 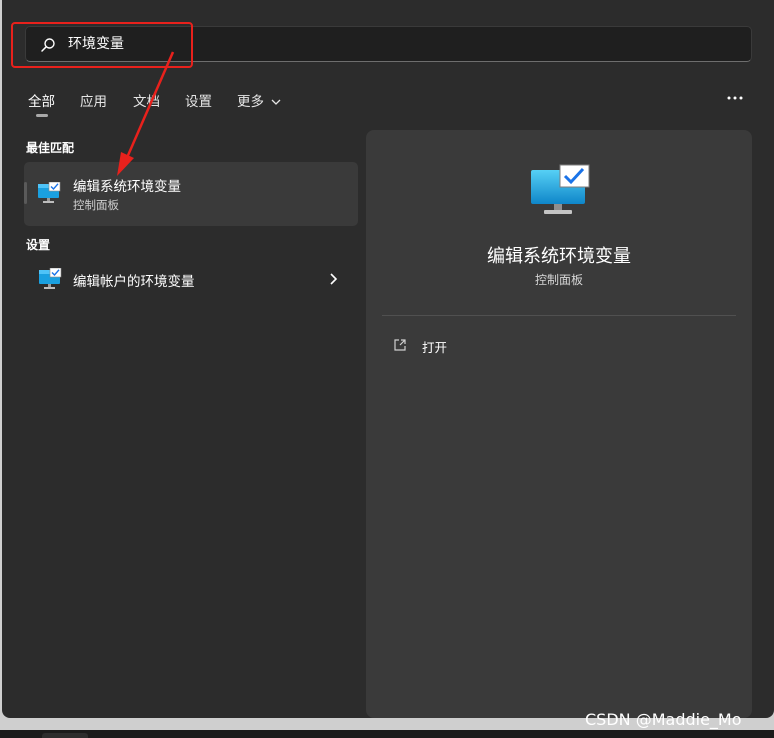 What do you see at coordinates (50, 148) in the screenshot?
I see `best-match-heading: 最佳匹配` at bounding box center [50, 148].